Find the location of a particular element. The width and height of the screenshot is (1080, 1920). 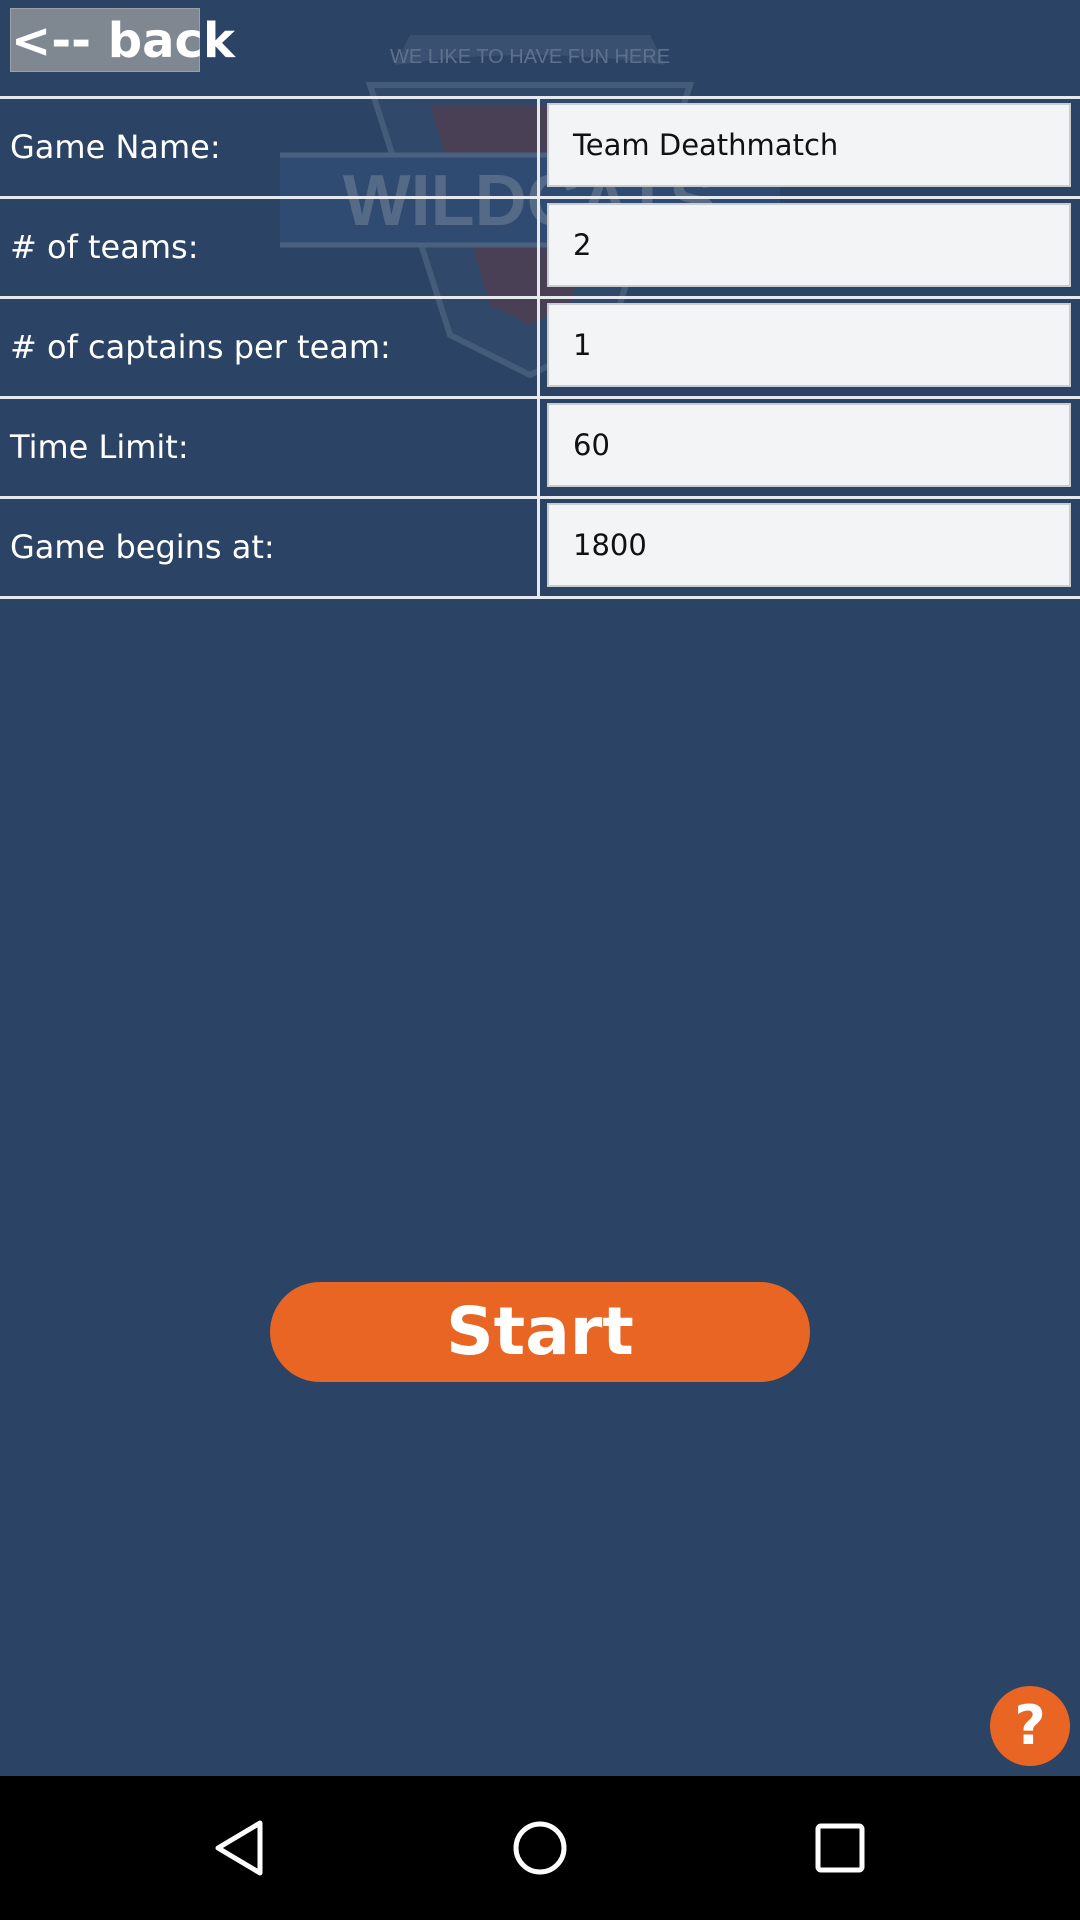

game-name-input: Team Deathmatch is located at coordinates (809, 145).